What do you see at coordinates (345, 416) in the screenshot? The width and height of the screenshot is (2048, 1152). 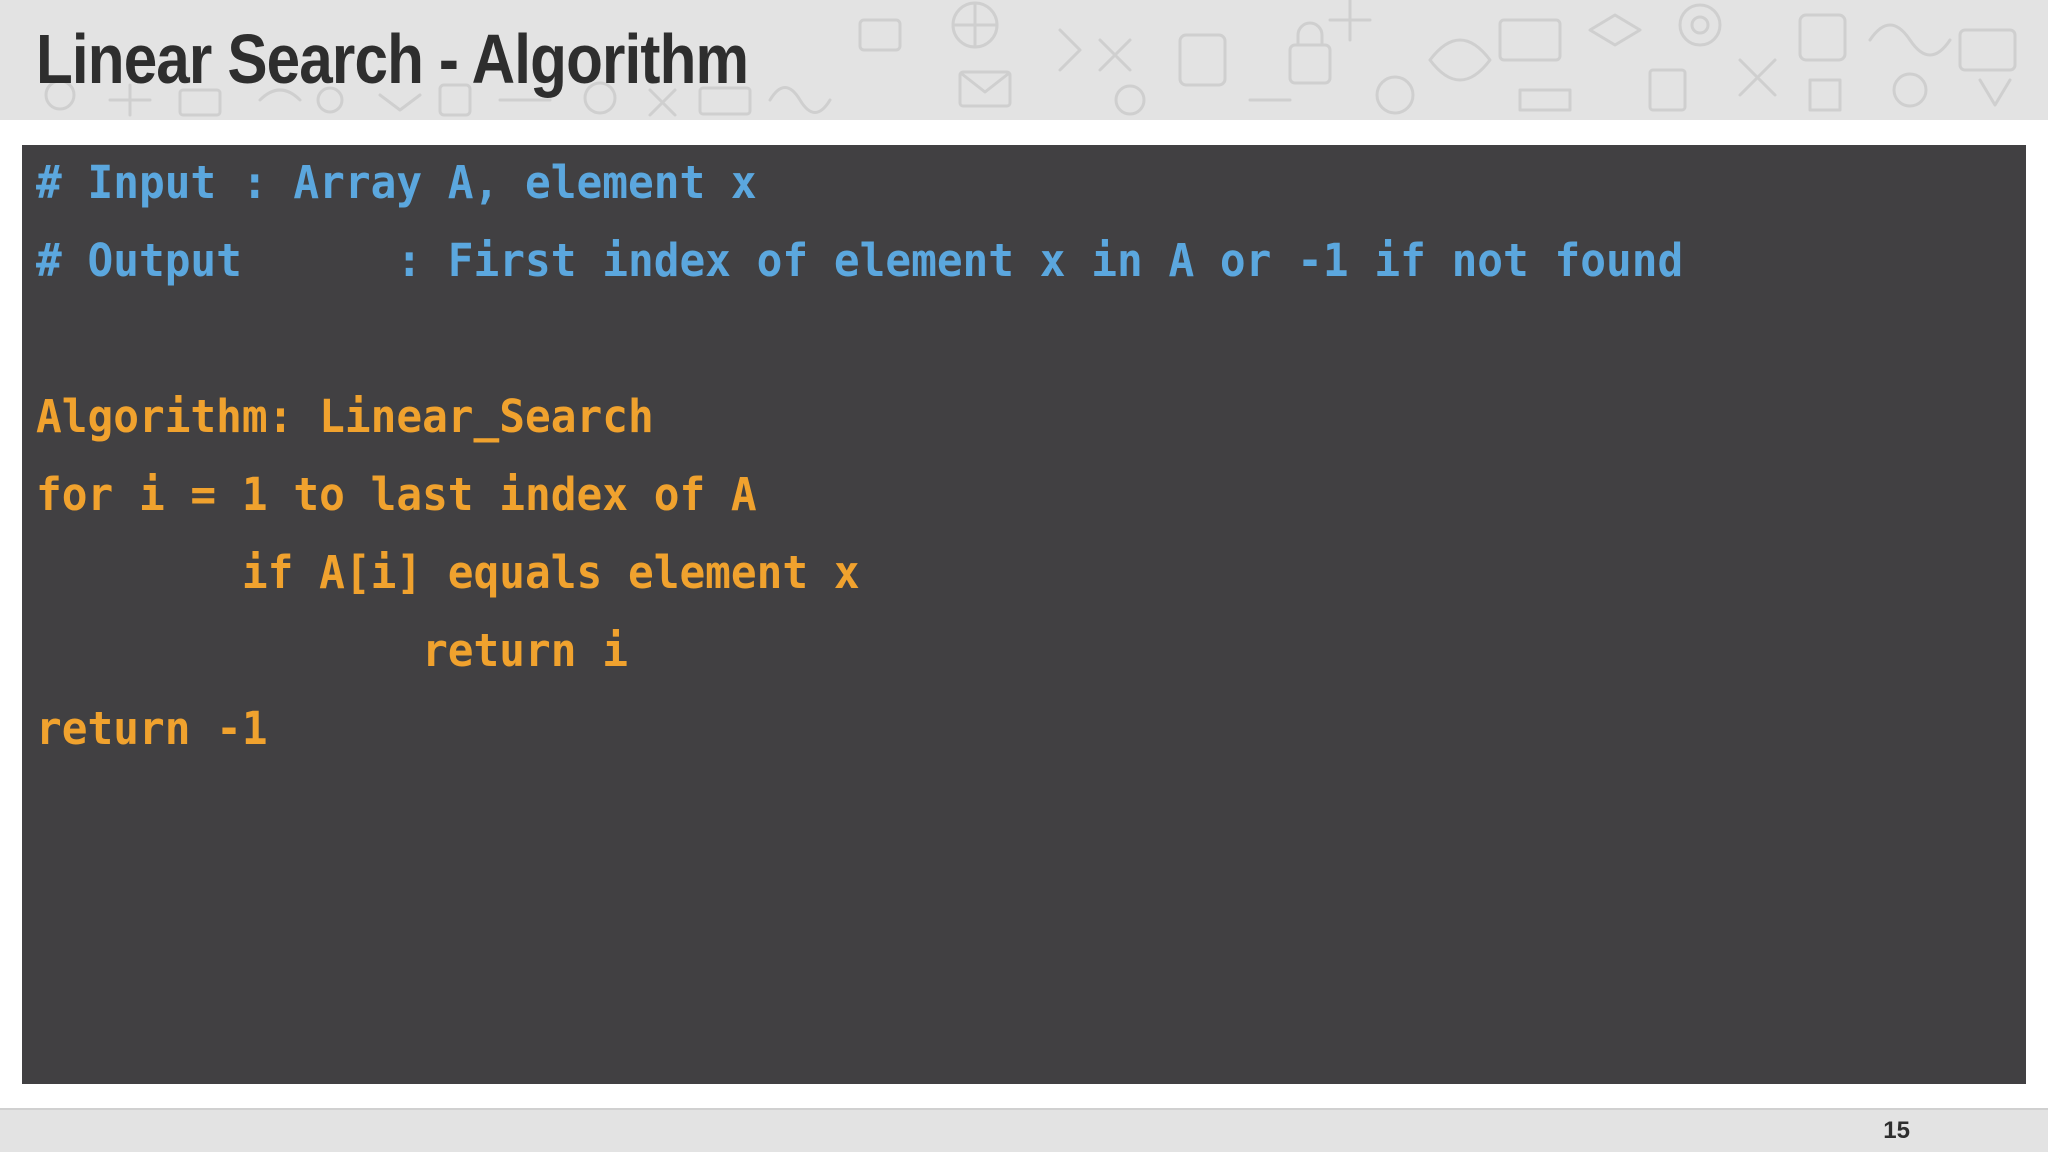 I see `code-line-algorithm-name: Algorithm: Linear_Search` at bounding box center [345, 416].